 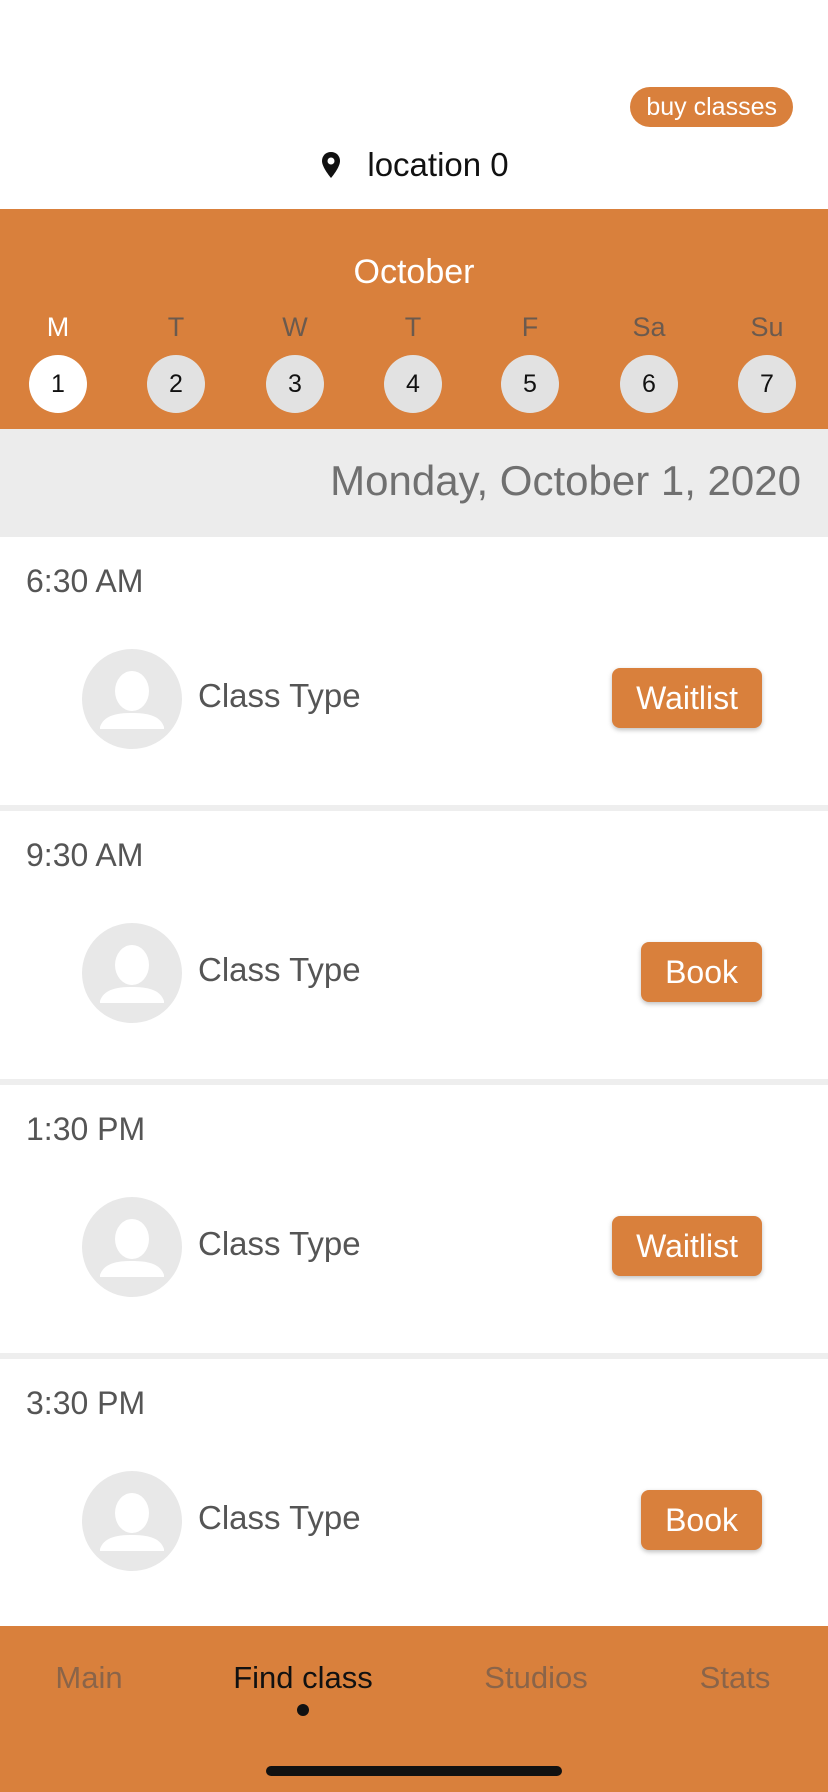 I want to click on week-days: M 1 T 2 W 3 T 4 F 5 Sa 6 Su 7, so click(x=414, y=361).